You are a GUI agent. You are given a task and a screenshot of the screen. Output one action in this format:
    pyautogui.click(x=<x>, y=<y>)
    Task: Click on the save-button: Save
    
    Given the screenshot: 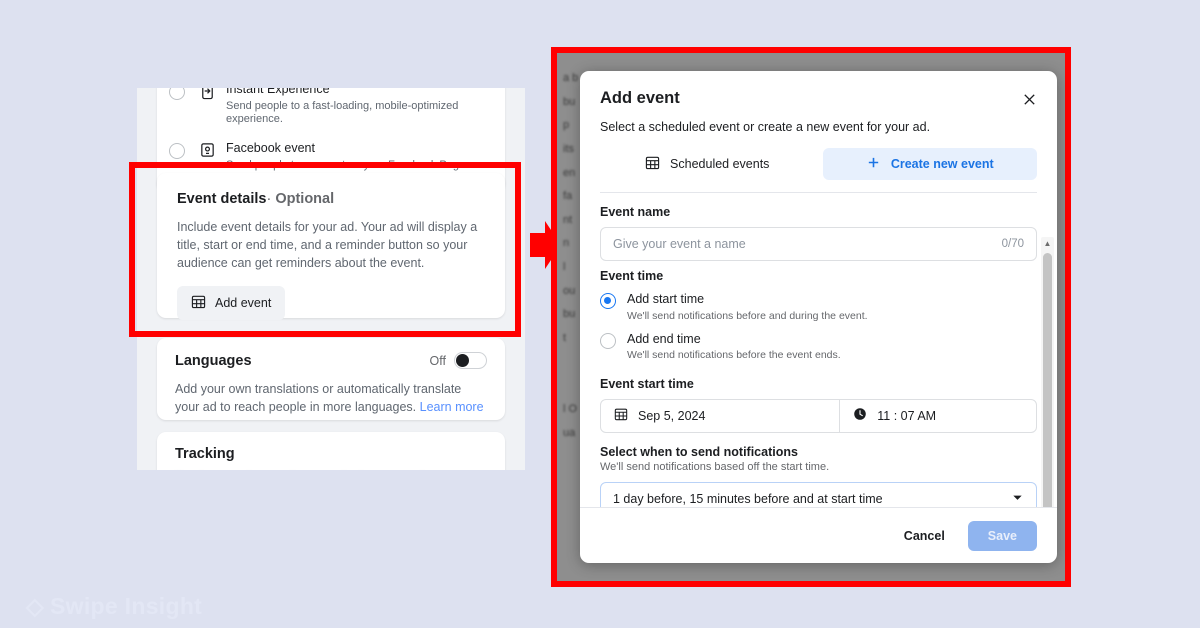 What is the action you would take?
    pyautogui.click(x=1002, y=535)
    